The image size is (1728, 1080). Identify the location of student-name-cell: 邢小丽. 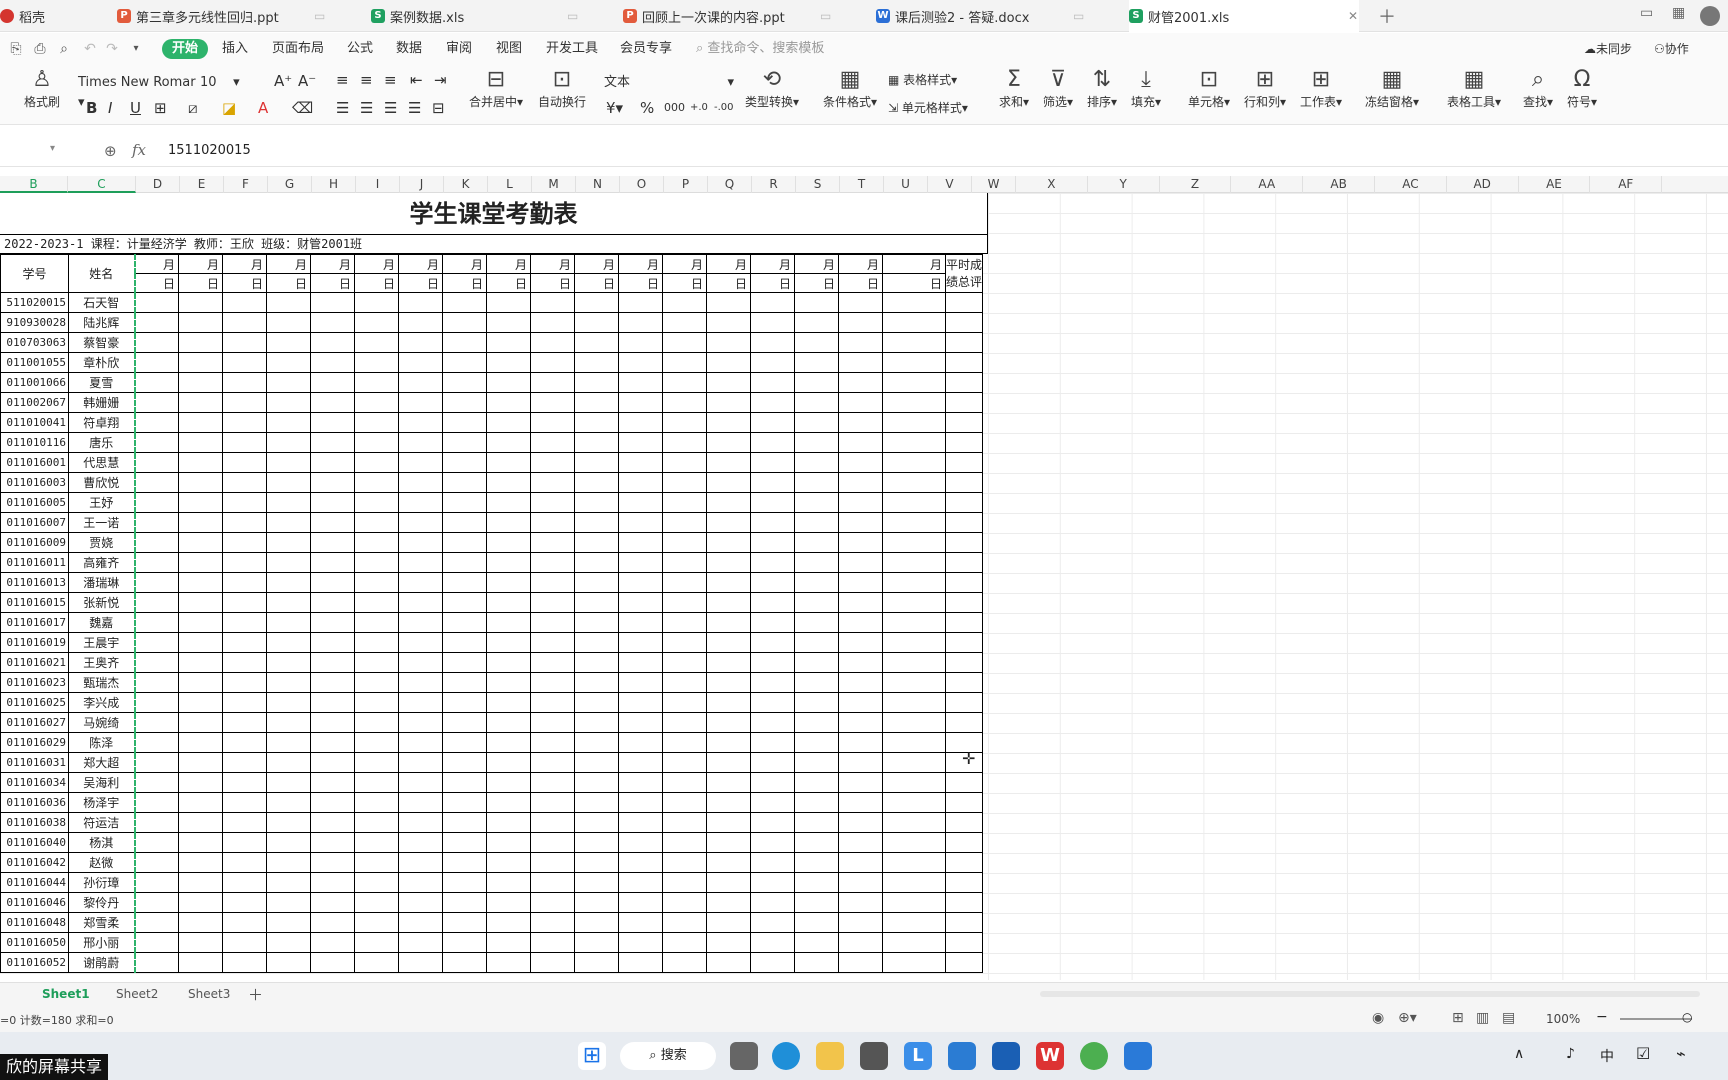
(102, 942).